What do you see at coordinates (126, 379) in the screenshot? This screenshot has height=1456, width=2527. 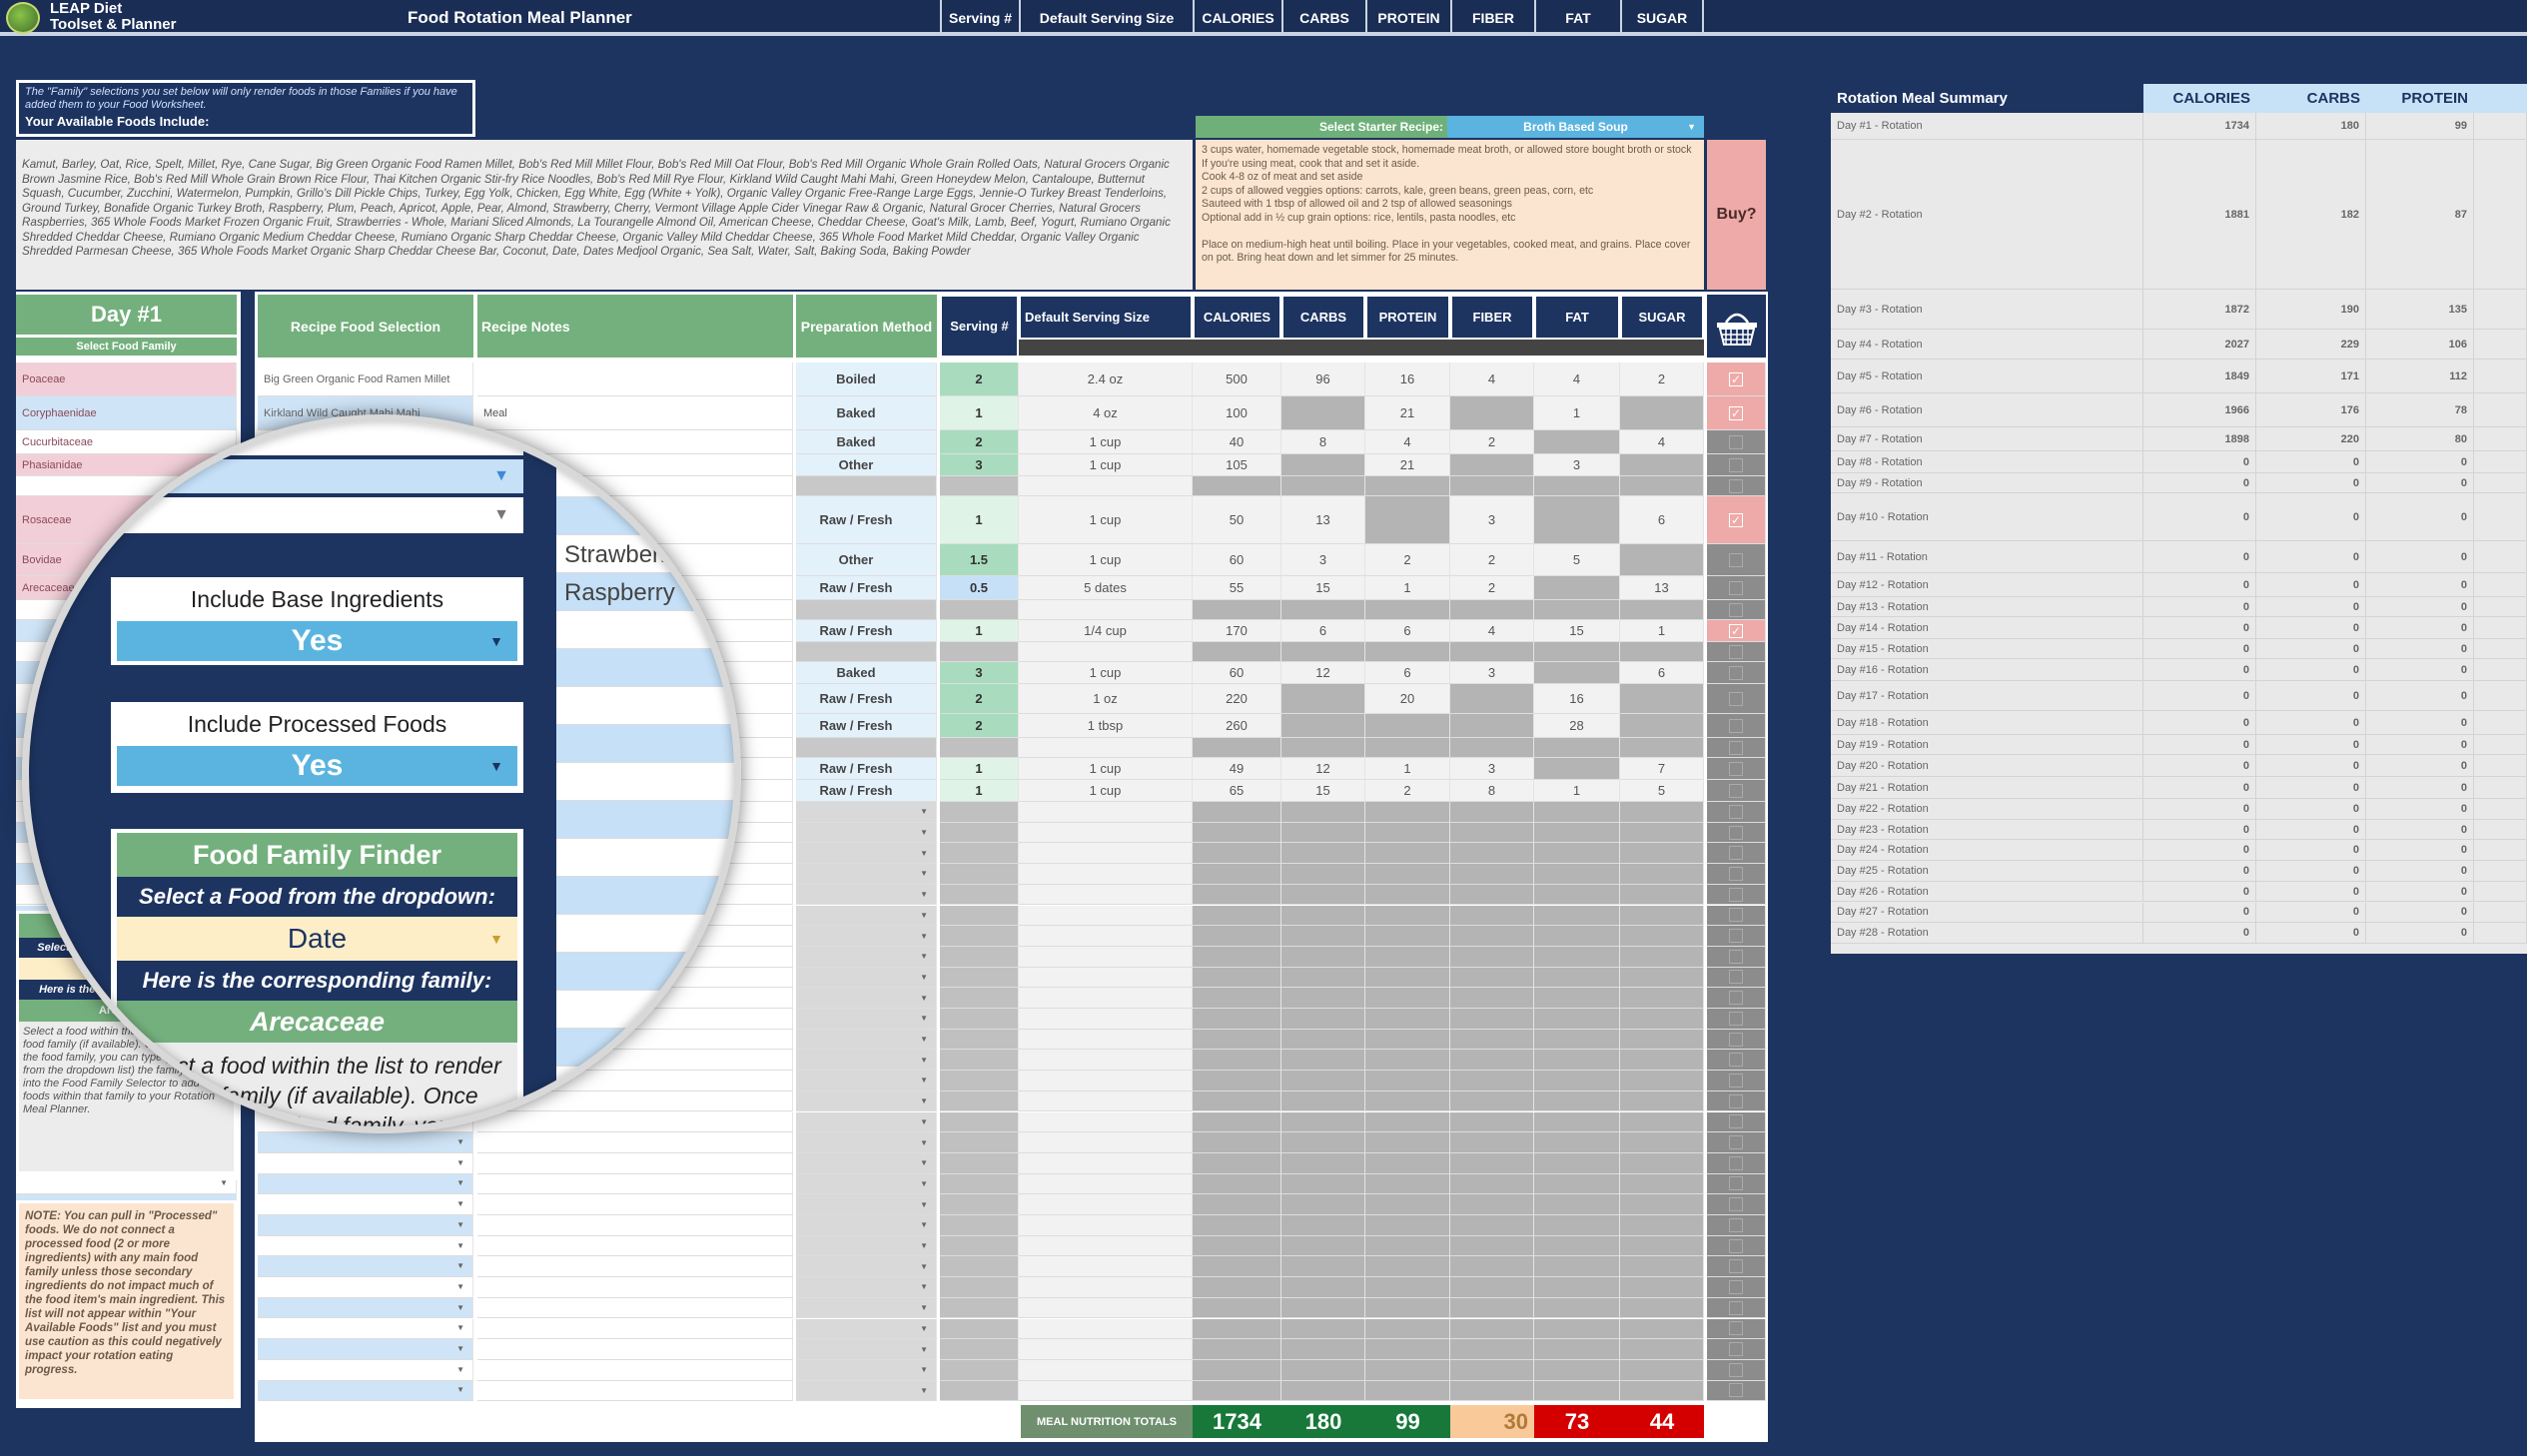 I see `food-family-select: Poaceae` at bounding box center [126, 379].